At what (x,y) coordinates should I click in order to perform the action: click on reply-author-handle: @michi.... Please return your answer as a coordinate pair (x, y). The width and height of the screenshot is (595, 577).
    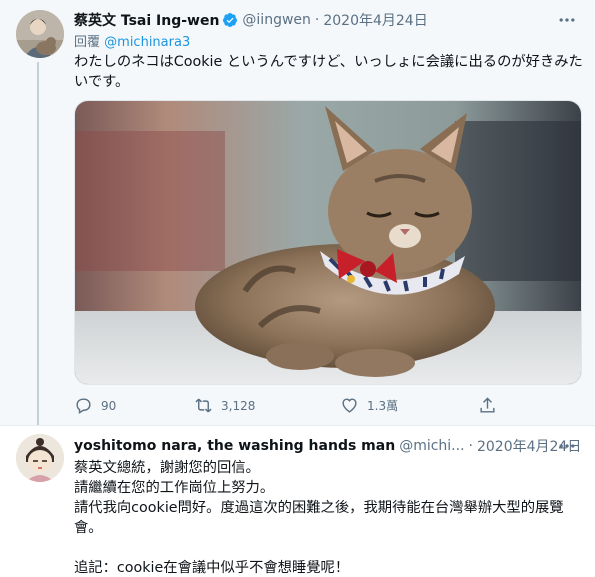
    Looking at the image, I should click on (431, 446).